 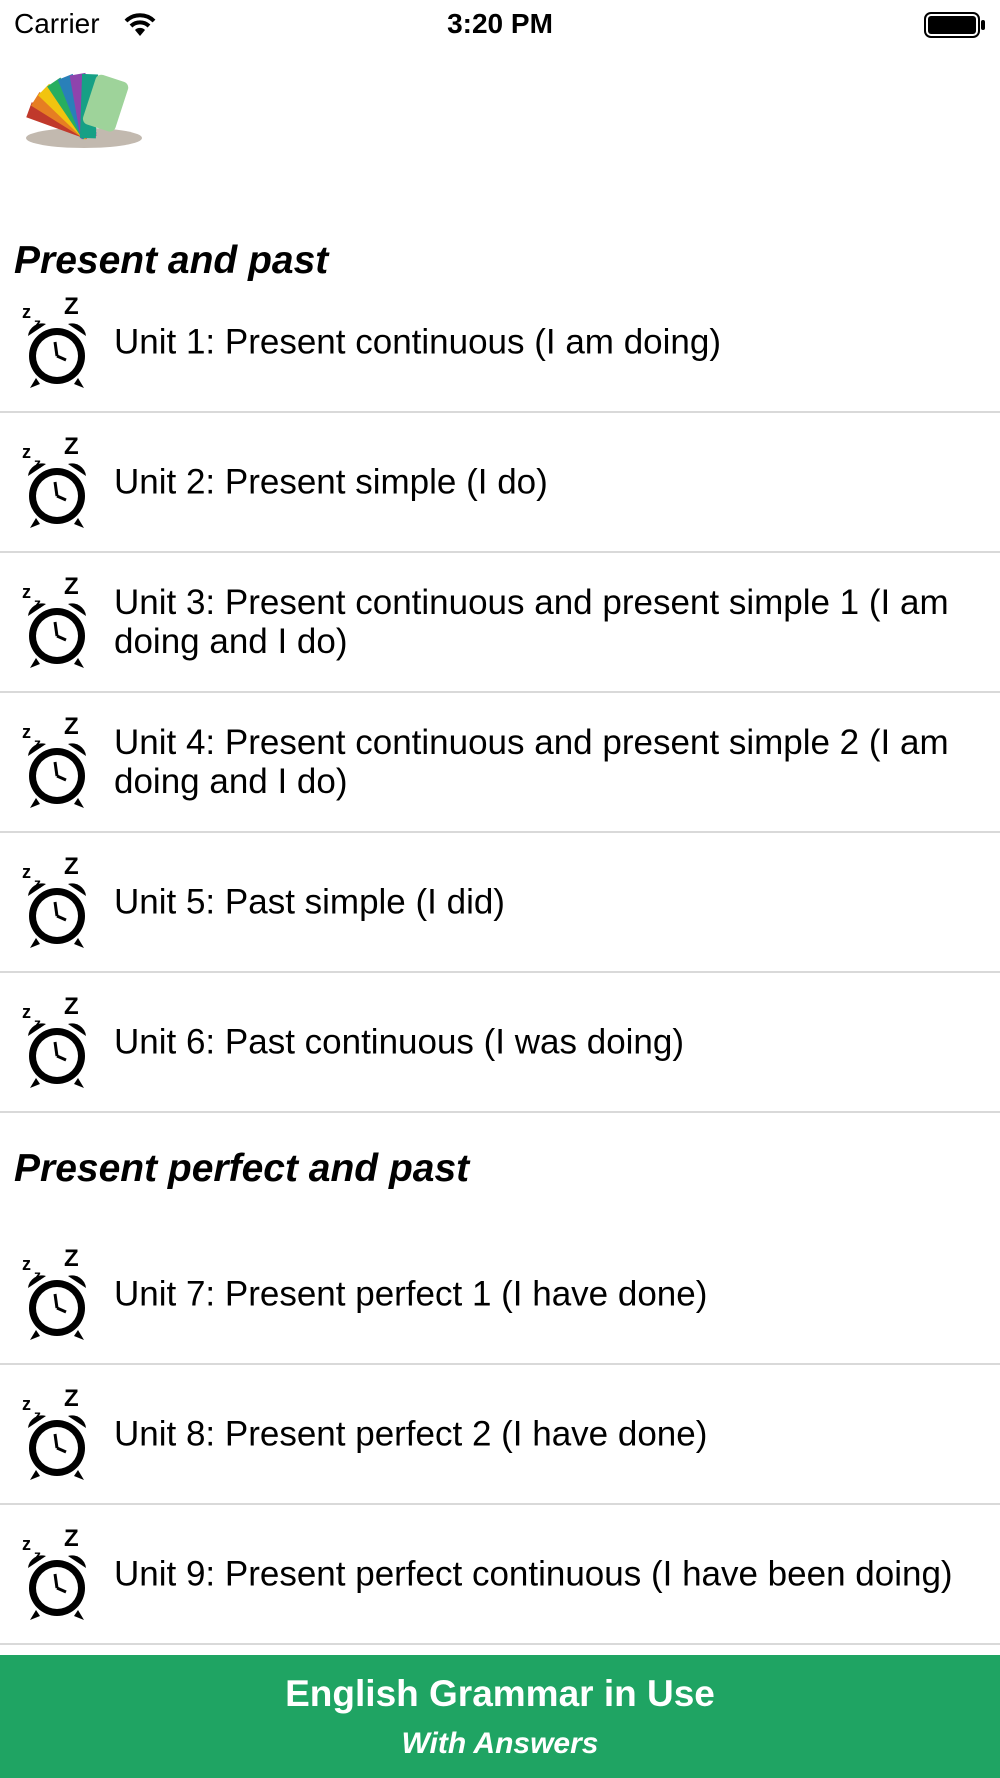 I want to click on footer-subtitle: With Answers, so click(x=500, y=1743).